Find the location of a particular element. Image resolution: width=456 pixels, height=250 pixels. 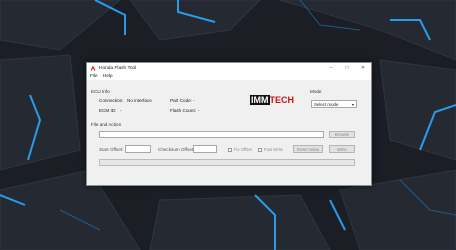

ecm-id-label: ECM ID: is located at coordinates (108, 110).